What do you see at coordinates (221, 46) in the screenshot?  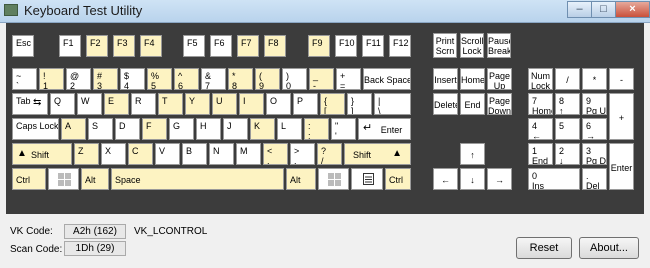 I see `key-f6: F6` at bounding box center [221, 46].